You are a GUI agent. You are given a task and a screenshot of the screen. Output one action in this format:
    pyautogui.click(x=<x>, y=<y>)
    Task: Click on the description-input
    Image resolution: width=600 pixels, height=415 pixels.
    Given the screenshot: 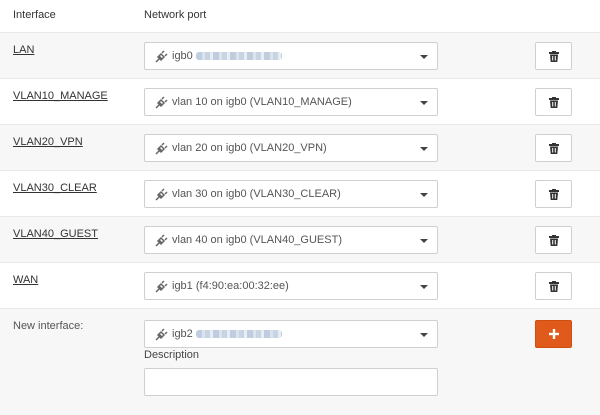 What is the action you would take?
    pyautogui.click(x=291, y=382)
    